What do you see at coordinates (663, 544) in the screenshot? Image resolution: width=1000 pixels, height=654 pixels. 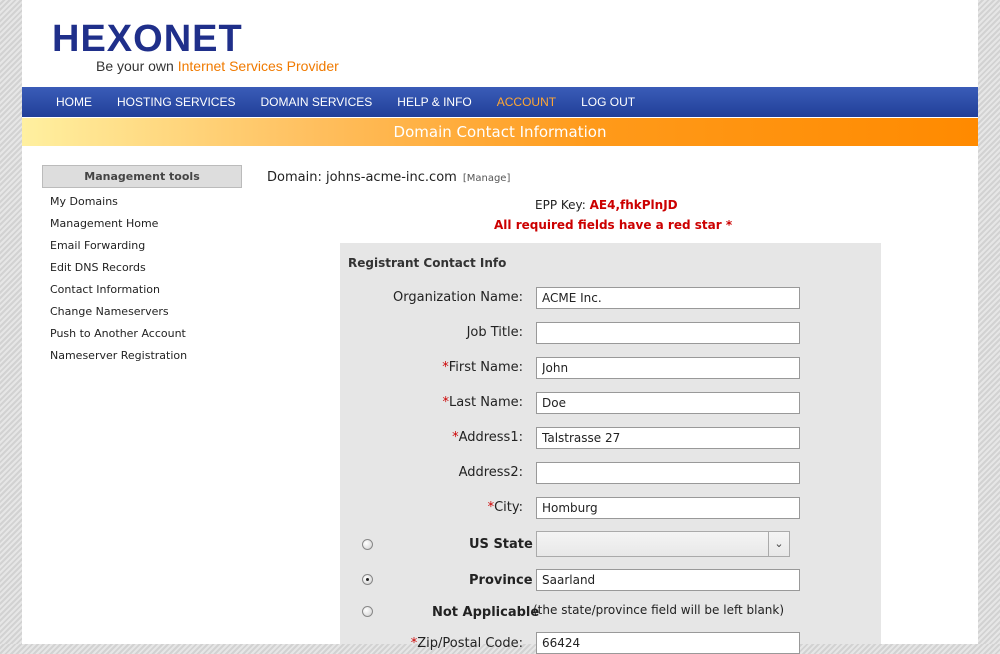 I see `us-state-select: ⌄` at bounding box center [663, 544].